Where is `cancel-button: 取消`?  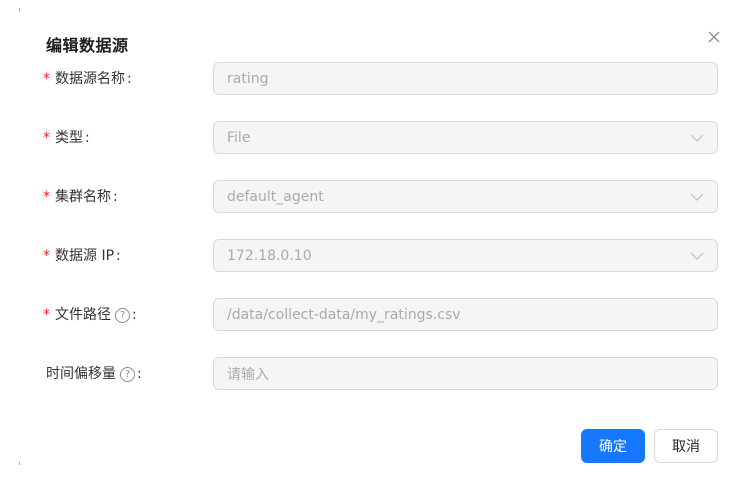
cancel-button: 取消 is located at coordinates (686, 446).